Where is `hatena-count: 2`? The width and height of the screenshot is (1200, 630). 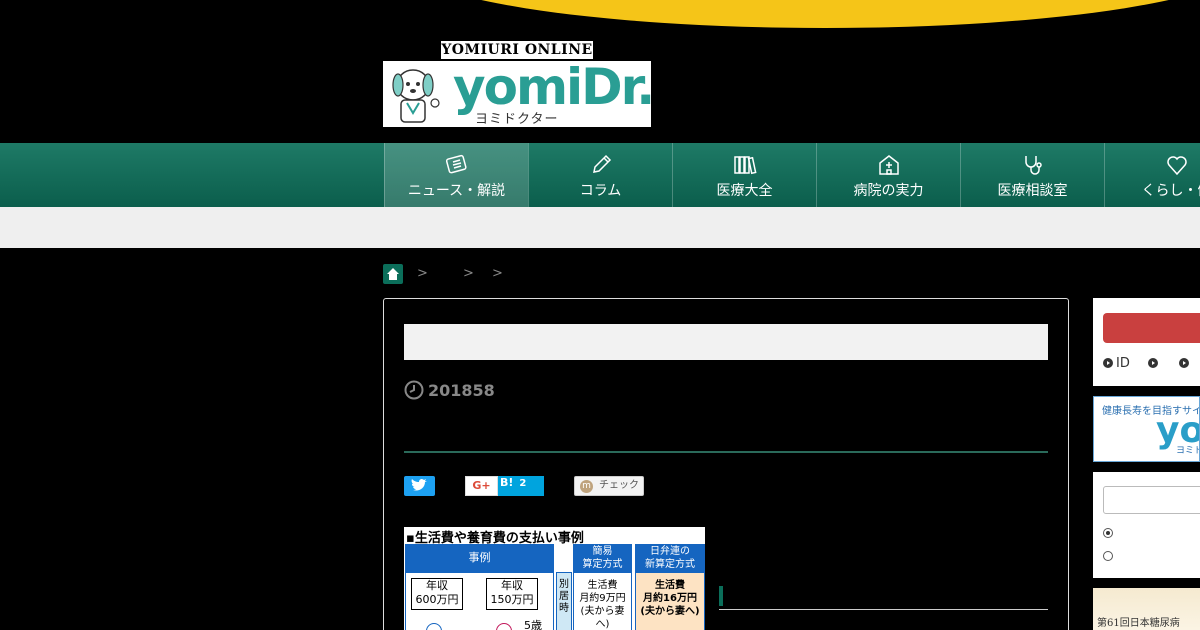 hatena-count: 2 is located at coordinates (523, 483).